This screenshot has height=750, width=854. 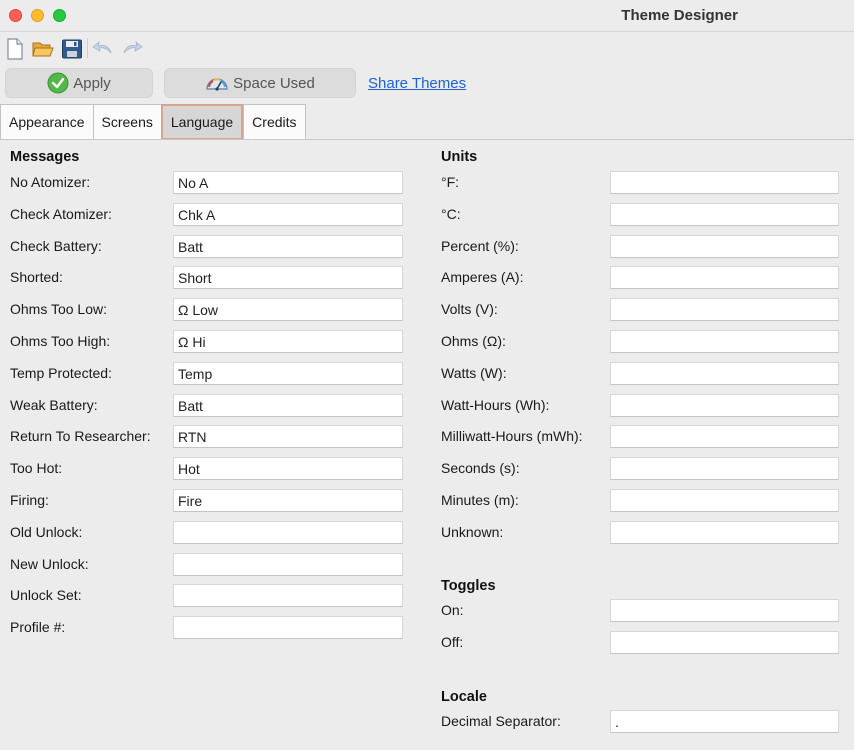 I want to click on off-input, so click(x=724, y=642).